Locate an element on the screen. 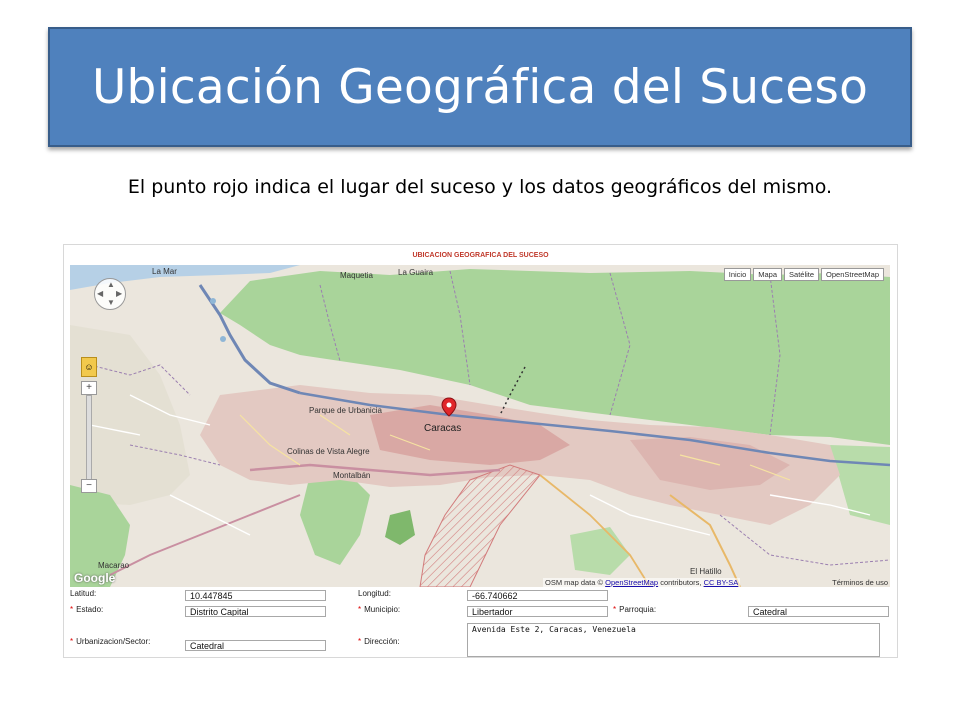  municipio-select: Libertador is located at coordinates (537, 611).